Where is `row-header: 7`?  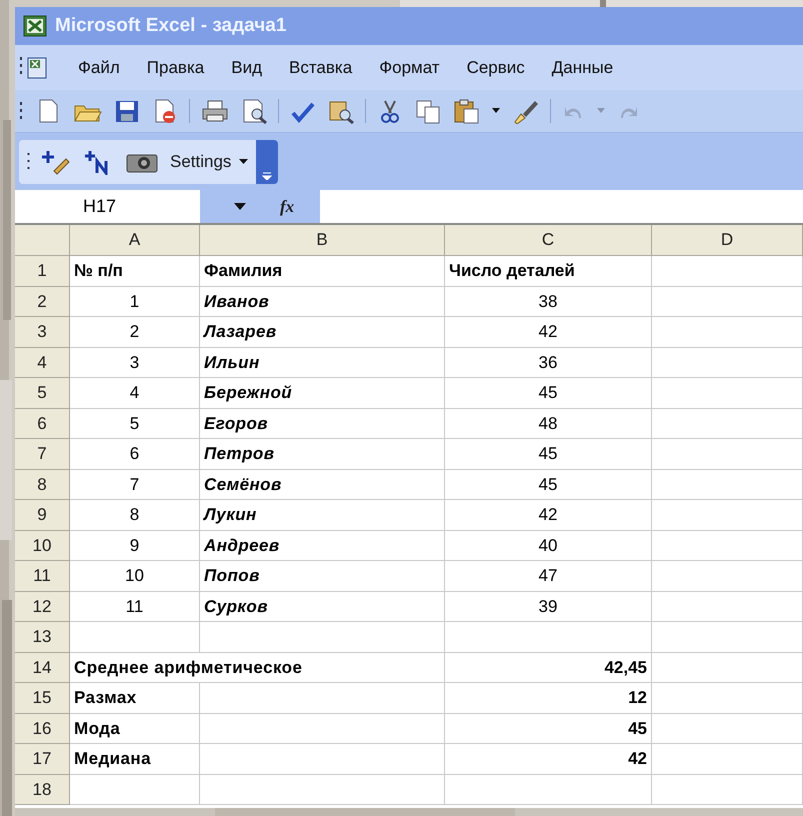 row-header: 7 is located at coordinates (42, 454).